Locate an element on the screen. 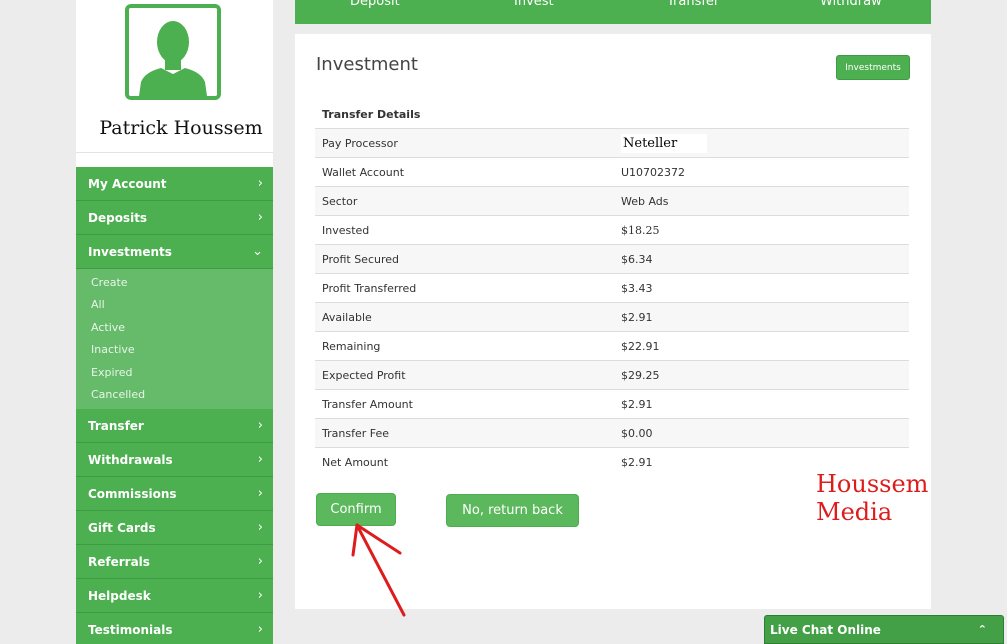  row-value: $22.91 is located at coordinates (763, 346).